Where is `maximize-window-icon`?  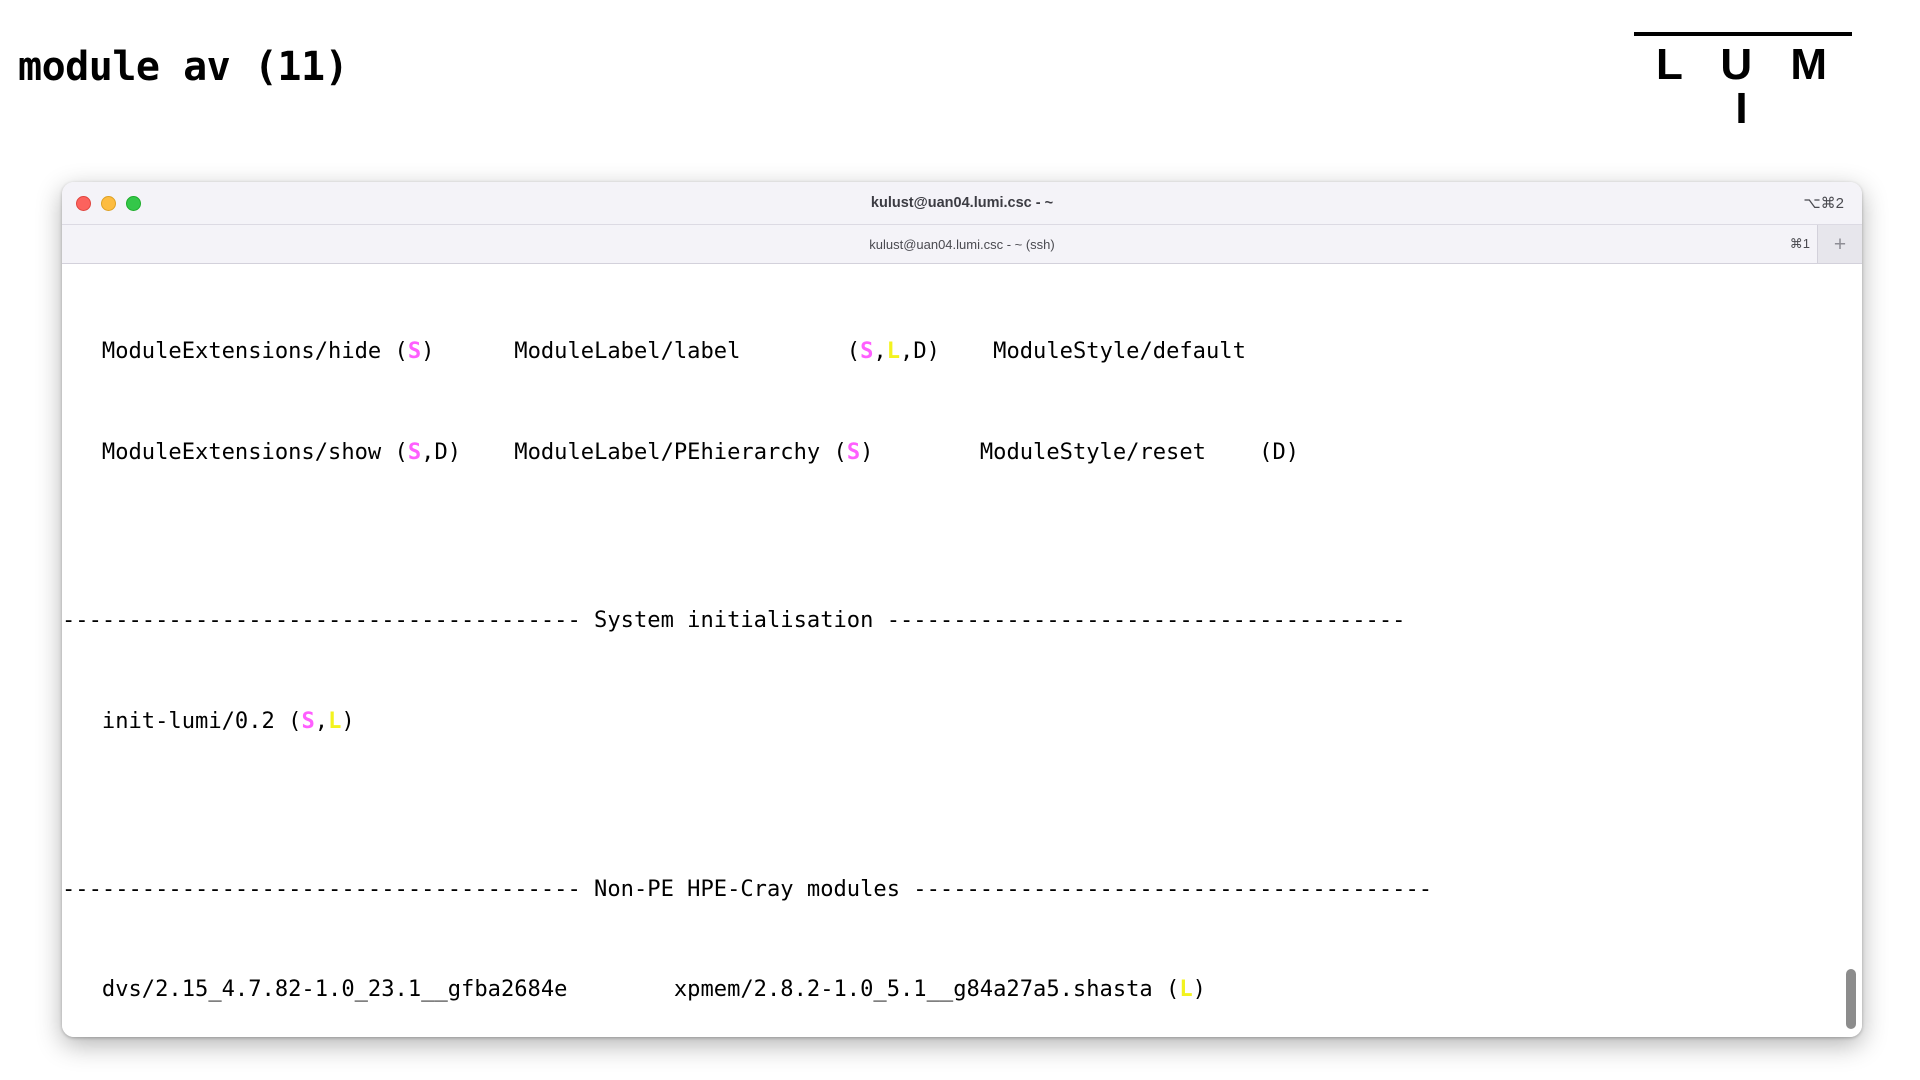
maximize-window-icon is located at coordinates (133, 203).